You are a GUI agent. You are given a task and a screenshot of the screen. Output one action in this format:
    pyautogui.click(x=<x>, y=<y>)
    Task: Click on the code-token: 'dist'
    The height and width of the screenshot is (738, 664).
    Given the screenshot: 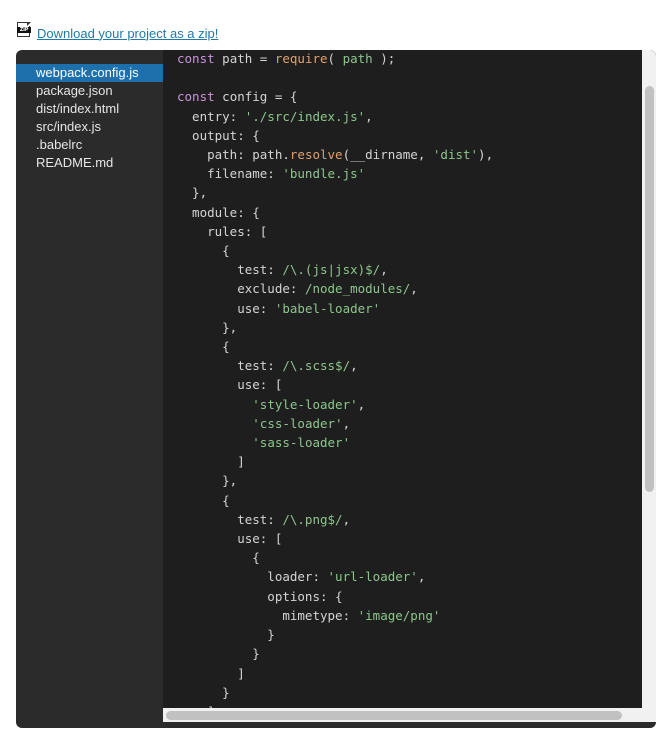 What is the action you would take?
    pyautogui.click(x=455, y=155)
    